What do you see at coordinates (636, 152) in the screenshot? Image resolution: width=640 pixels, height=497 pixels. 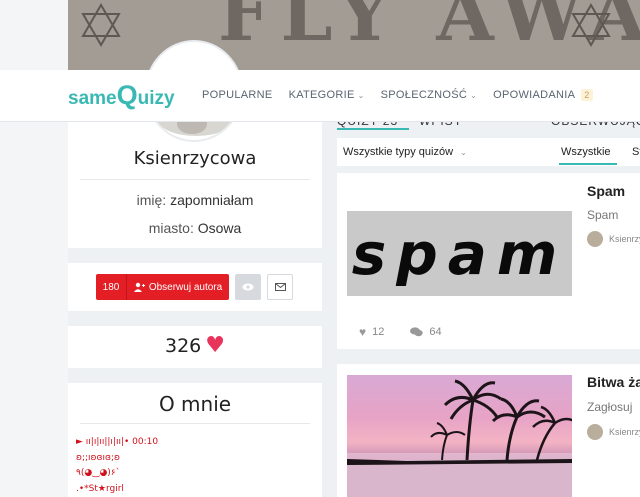 I see `filter-tab-other: St` at bounding box center [636, 152].